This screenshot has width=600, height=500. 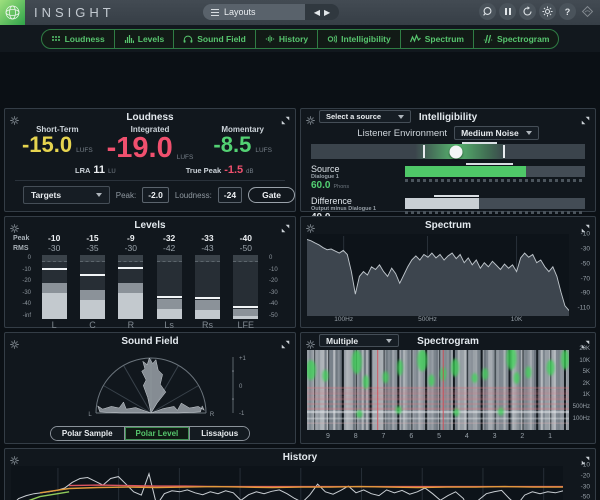 What do you see at coordinates (92, 238) in the screenshot?
I see `peak-value-C: -15` at bounding box center [92, 238].